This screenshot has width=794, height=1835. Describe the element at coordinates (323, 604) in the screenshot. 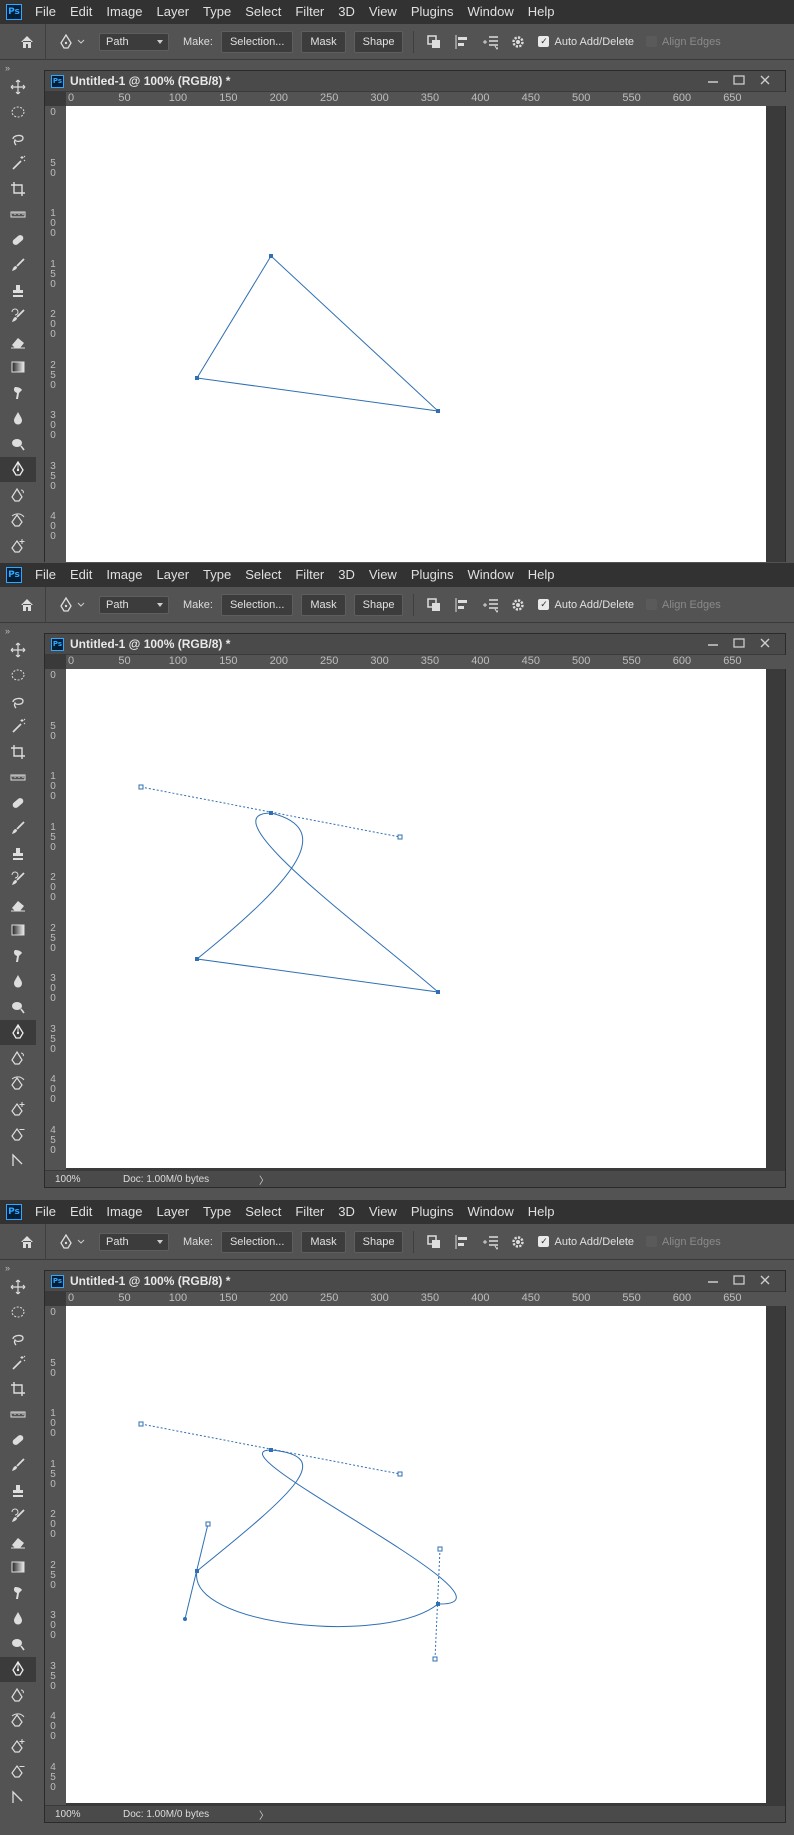

I see `mask-button: Mask` at that location.